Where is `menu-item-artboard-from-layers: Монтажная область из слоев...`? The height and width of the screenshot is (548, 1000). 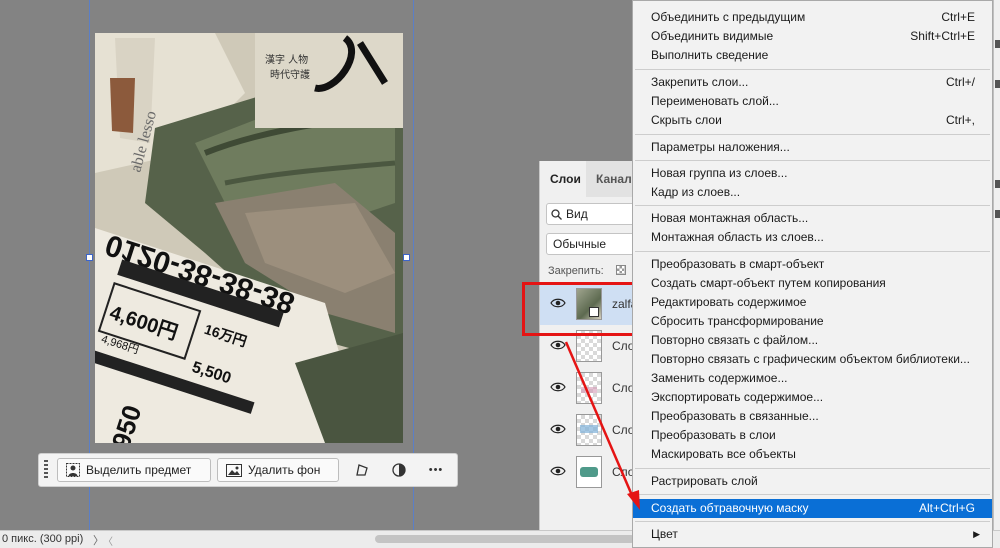 menu-item-artboard-from-layers: Монтажная область из слоев... is located at coordinates (812, 237).